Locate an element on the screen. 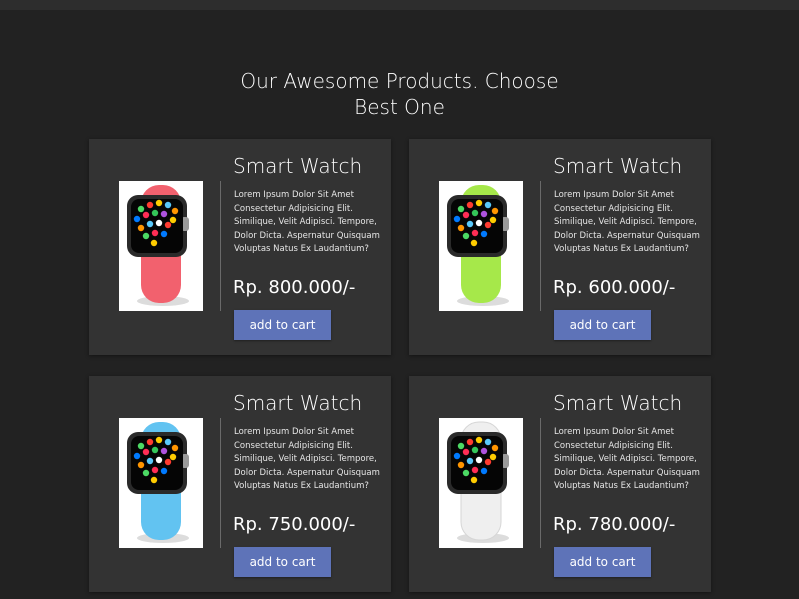 Image resolution: width=799 pixels, height=599 pixels. smartwatch-white-icon is located at coordinates (478, 482).